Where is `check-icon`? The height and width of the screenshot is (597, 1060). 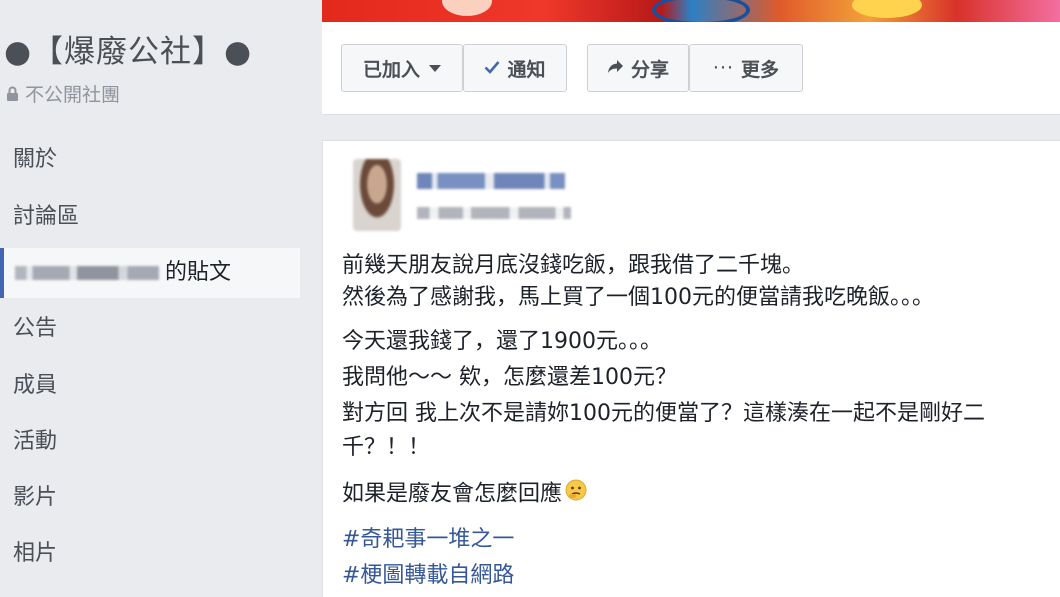 check-icon is located at coordinates (492, 68).